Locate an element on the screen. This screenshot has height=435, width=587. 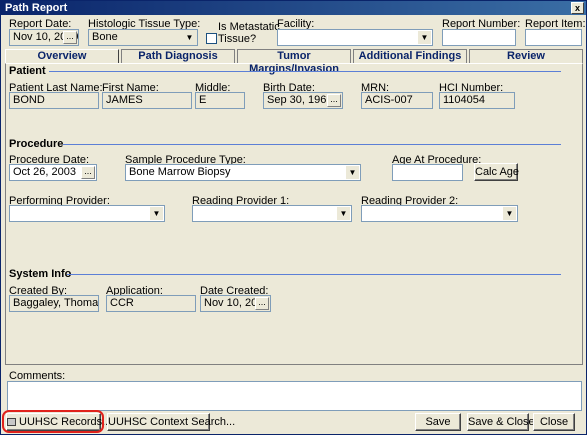
patient-section-divider is located at coordinates (305, 71).